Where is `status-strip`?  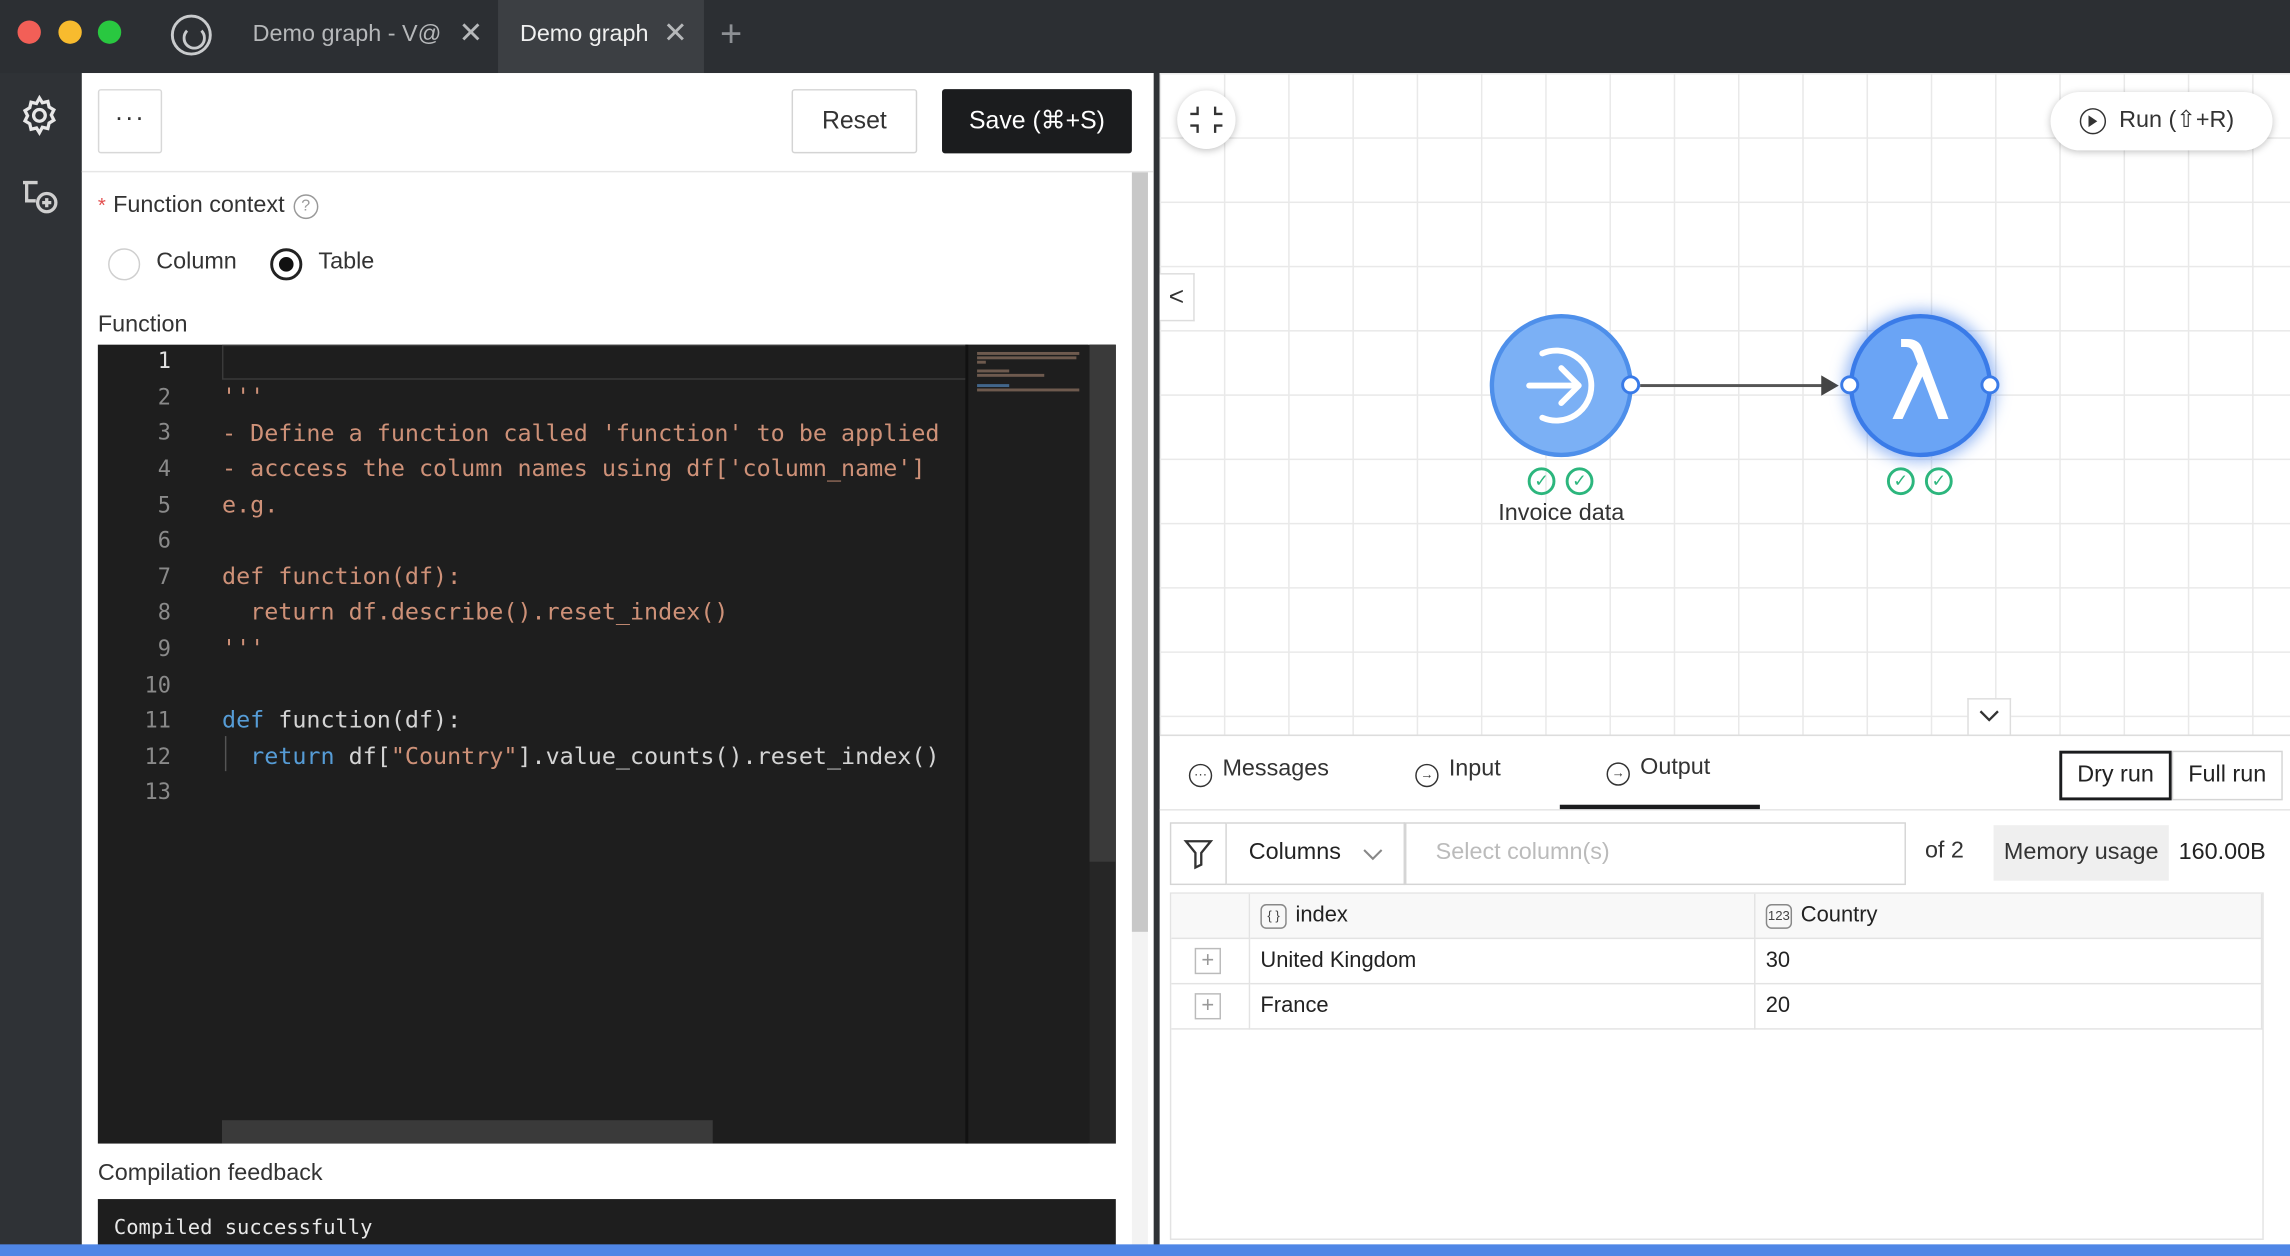
status-strip is located at coordinates (1145, 1250).